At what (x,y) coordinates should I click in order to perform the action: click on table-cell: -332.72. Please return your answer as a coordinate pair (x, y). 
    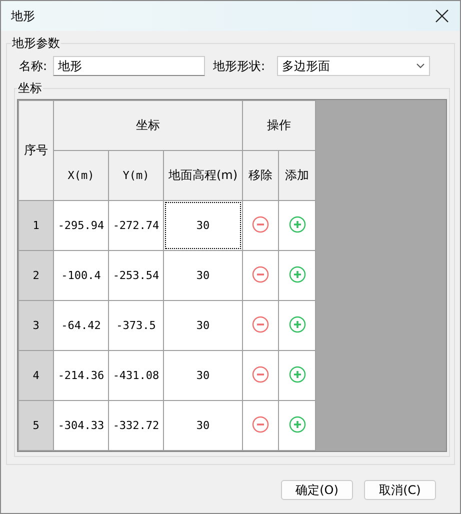
    Looking at the image, I should click on (136, 425).